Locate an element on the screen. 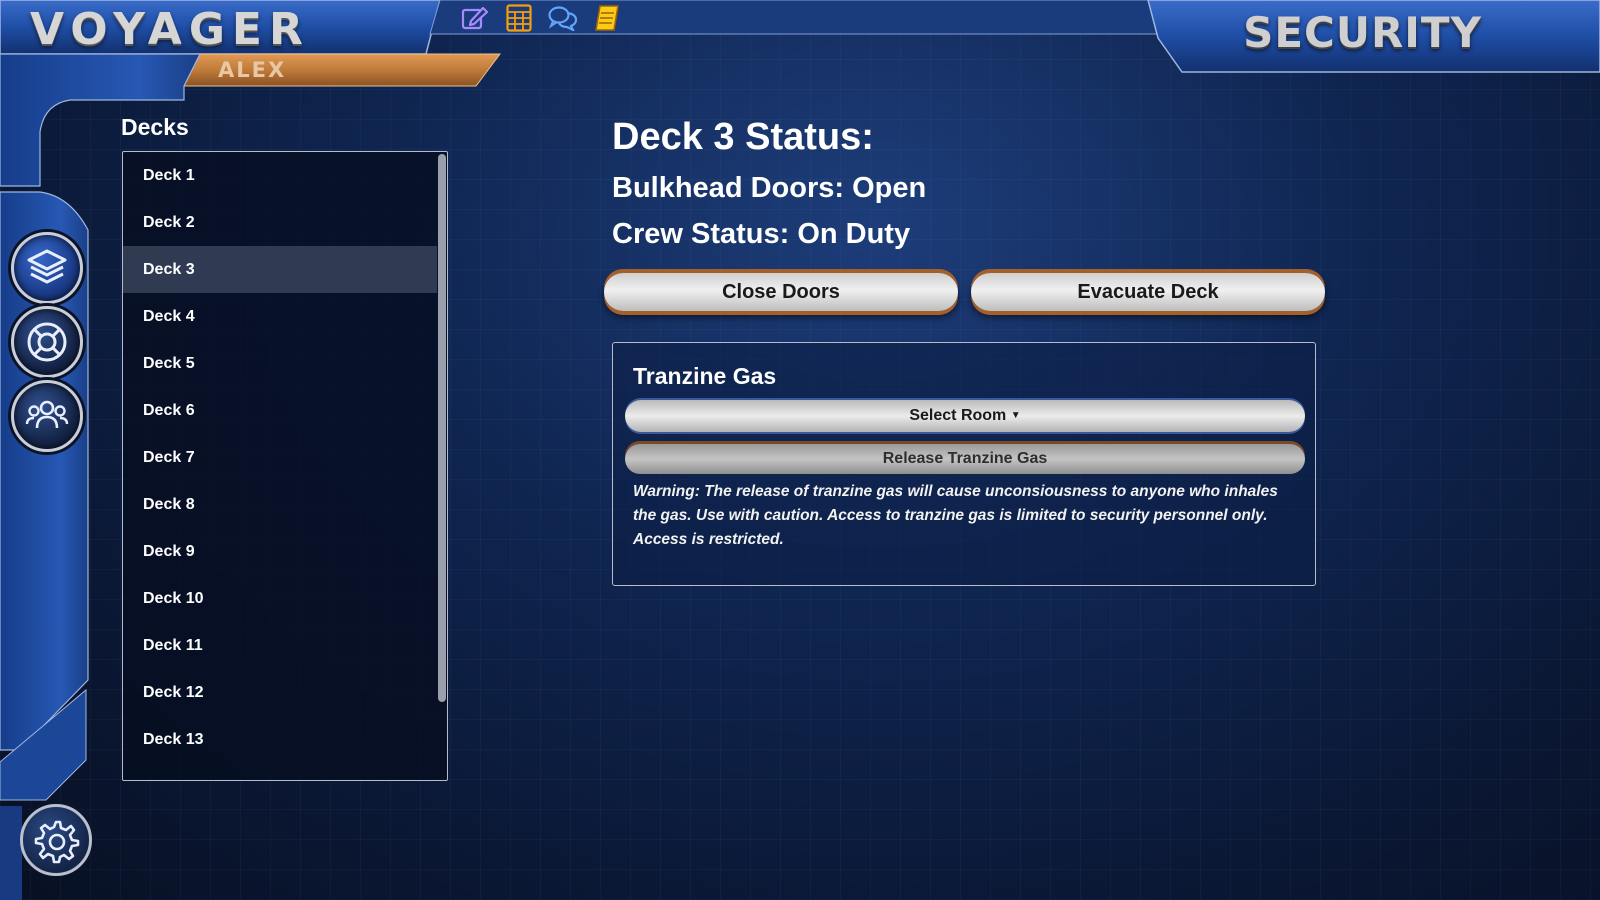  deck-item-4: Deck 4 is located at coordinates (280, 316).